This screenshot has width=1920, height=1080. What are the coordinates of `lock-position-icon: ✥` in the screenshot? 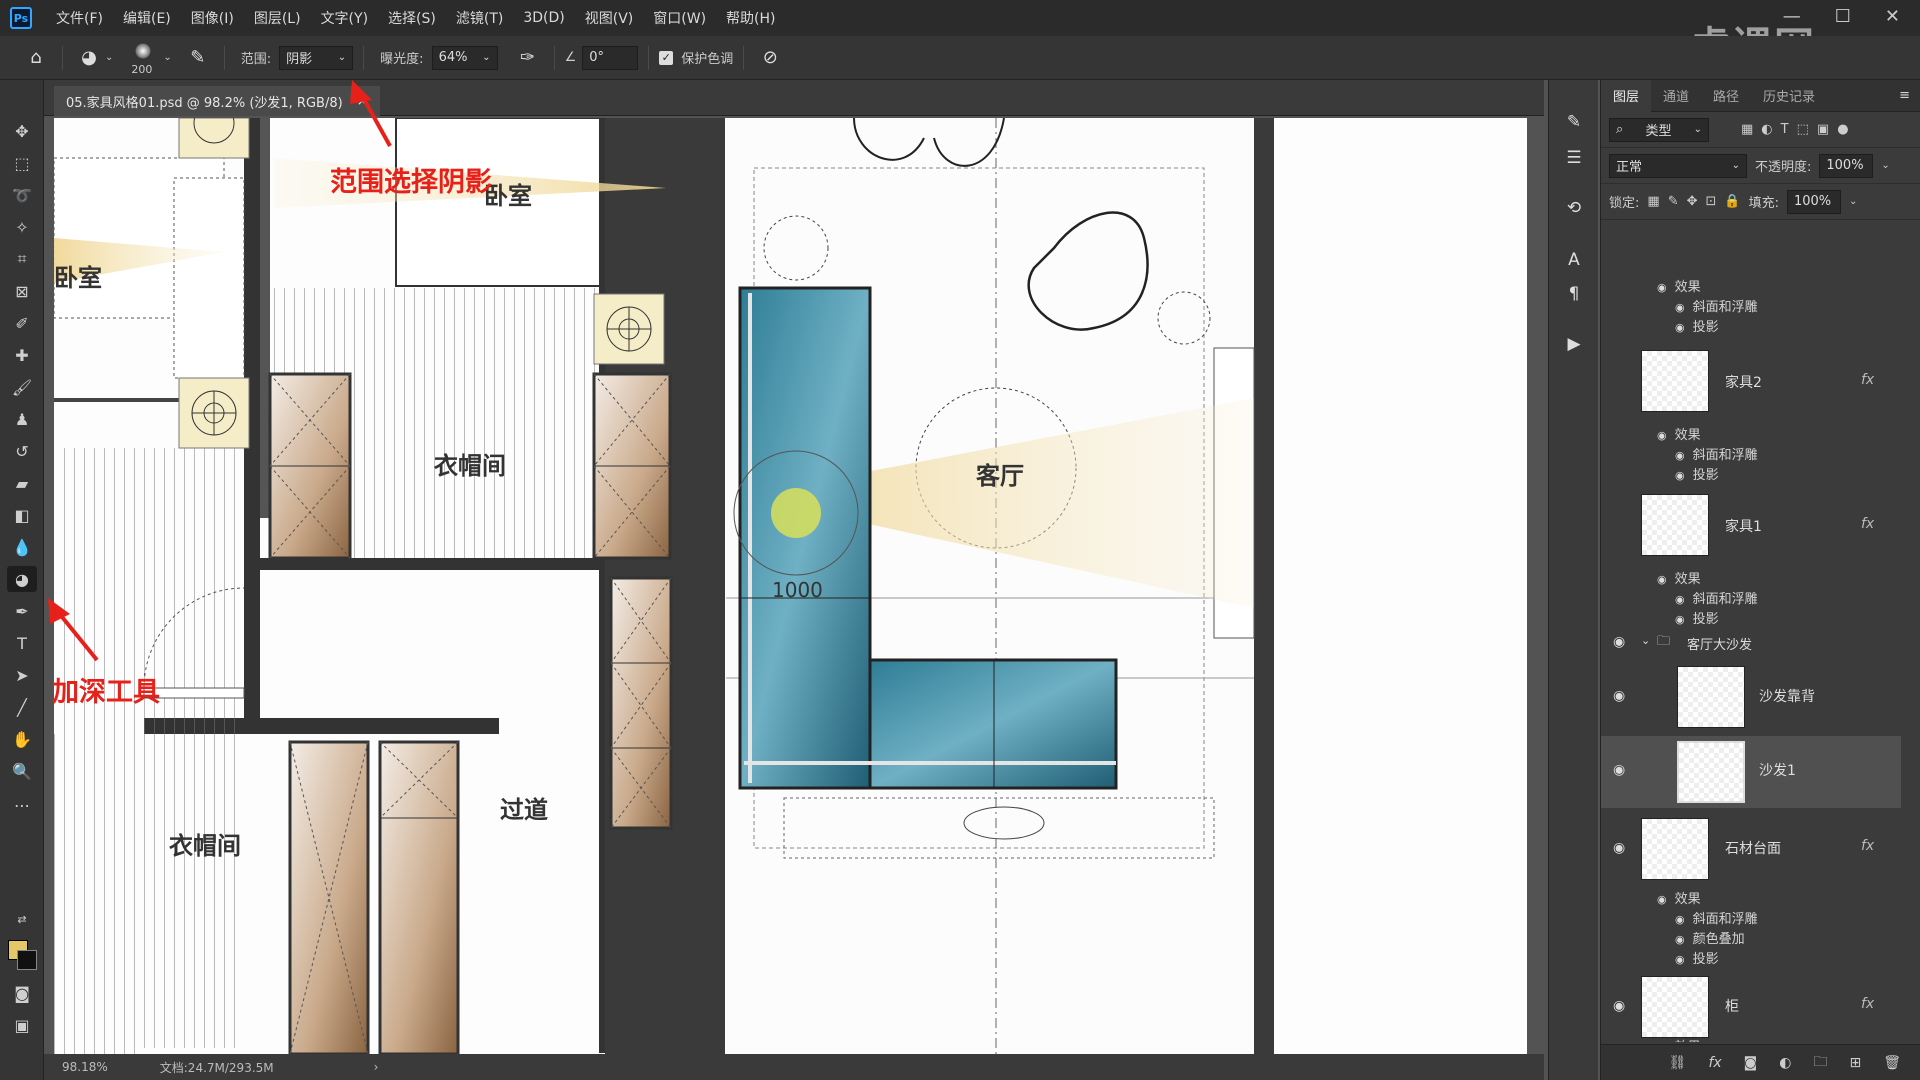 It's located at (1692, 201).